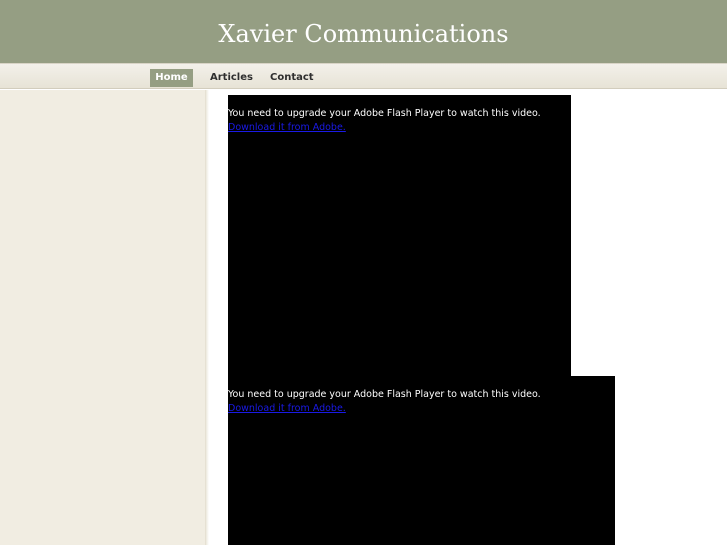  I want to click on site-title: Xavier Communications, so click(363, 34).